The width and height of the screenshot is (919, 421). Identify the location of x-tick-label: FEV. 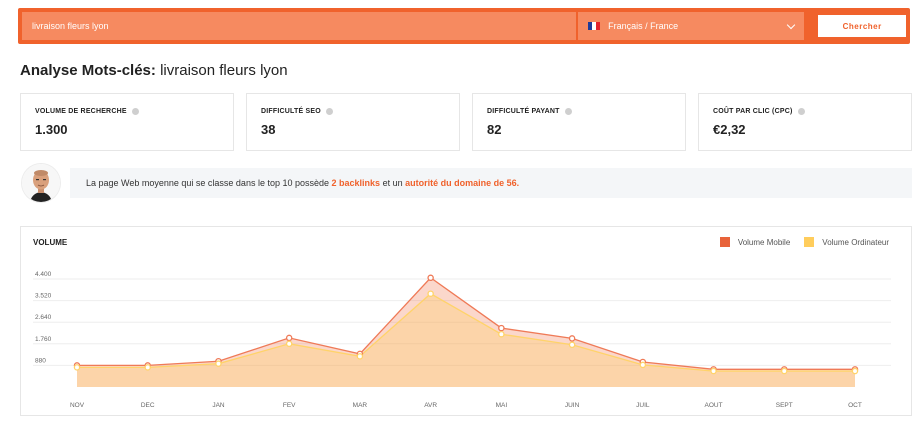
(289, 405).